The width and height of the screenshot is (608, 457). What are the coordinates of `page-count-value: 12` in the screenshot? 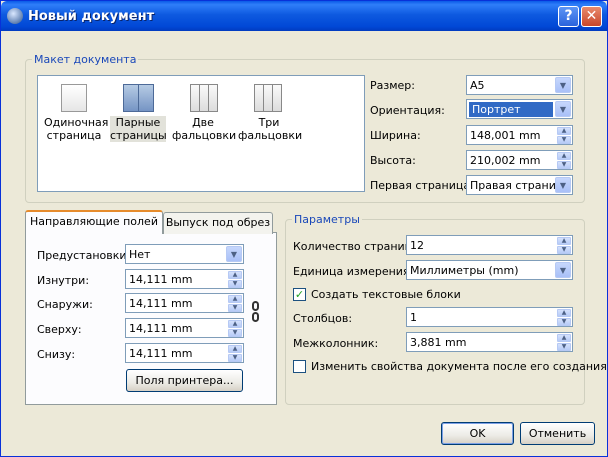 It's located at (417, 245).